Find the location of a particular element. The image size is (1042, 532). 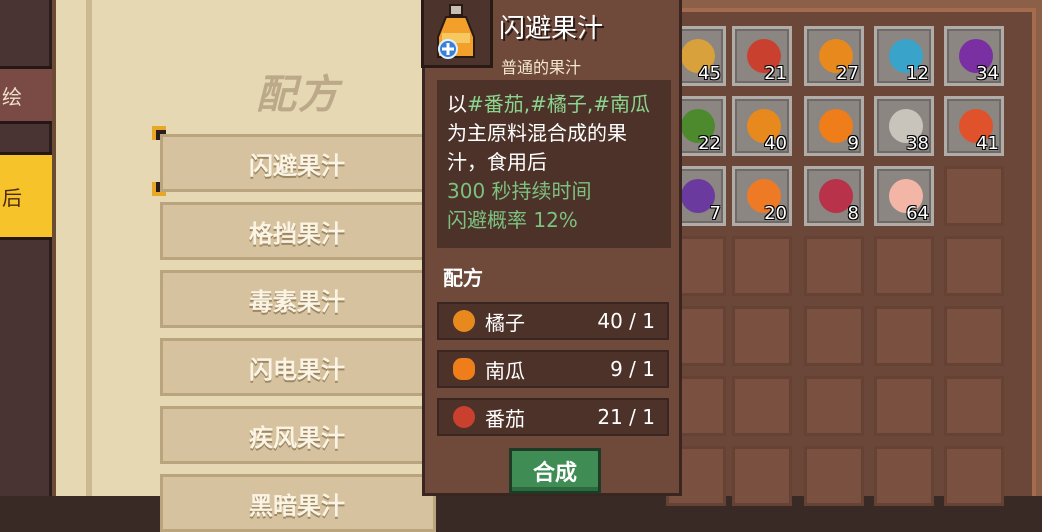

side-tab: 绘 is located at coordinates (29, 95).